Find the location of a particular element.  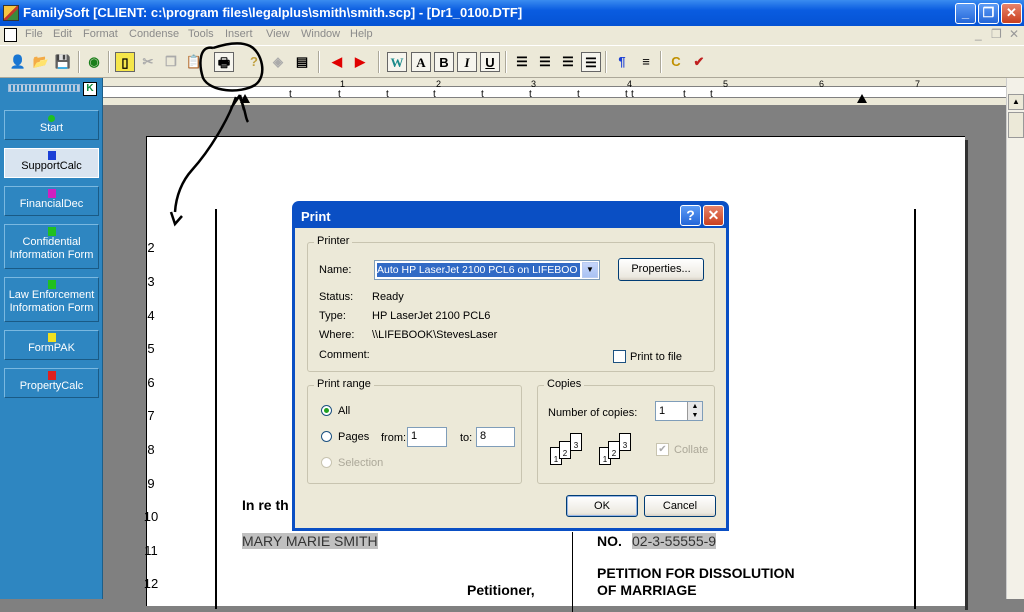

menu-help: Help is located at coordinates (361, 34).